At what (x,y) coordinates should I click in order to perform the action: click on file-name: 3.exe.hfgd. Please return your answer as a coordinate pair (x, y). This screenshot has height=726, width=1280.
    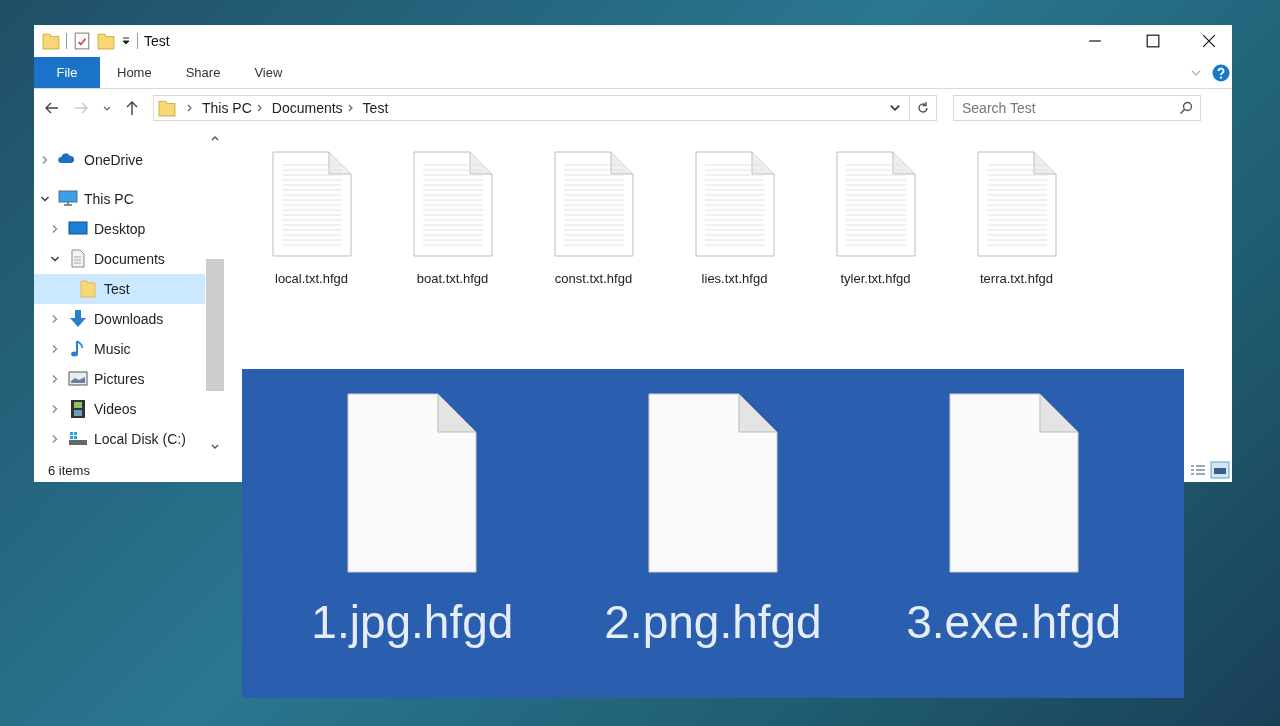
    Looking at the image, I should click on (1014, 622).